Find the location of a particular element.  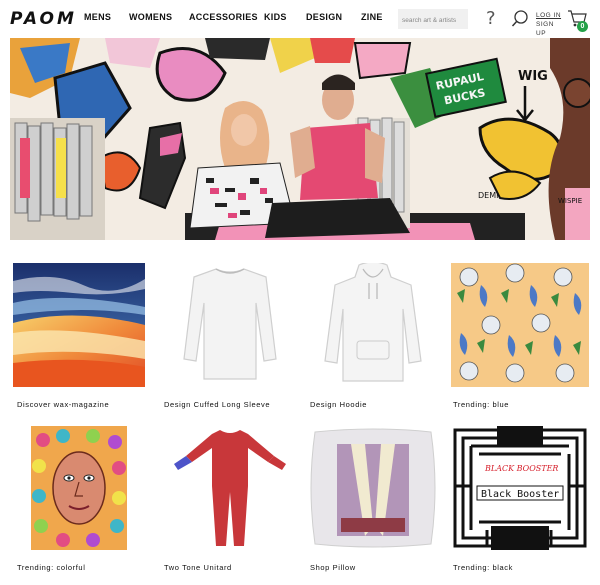

magnifier-icon is located at coordinates (520, 19).